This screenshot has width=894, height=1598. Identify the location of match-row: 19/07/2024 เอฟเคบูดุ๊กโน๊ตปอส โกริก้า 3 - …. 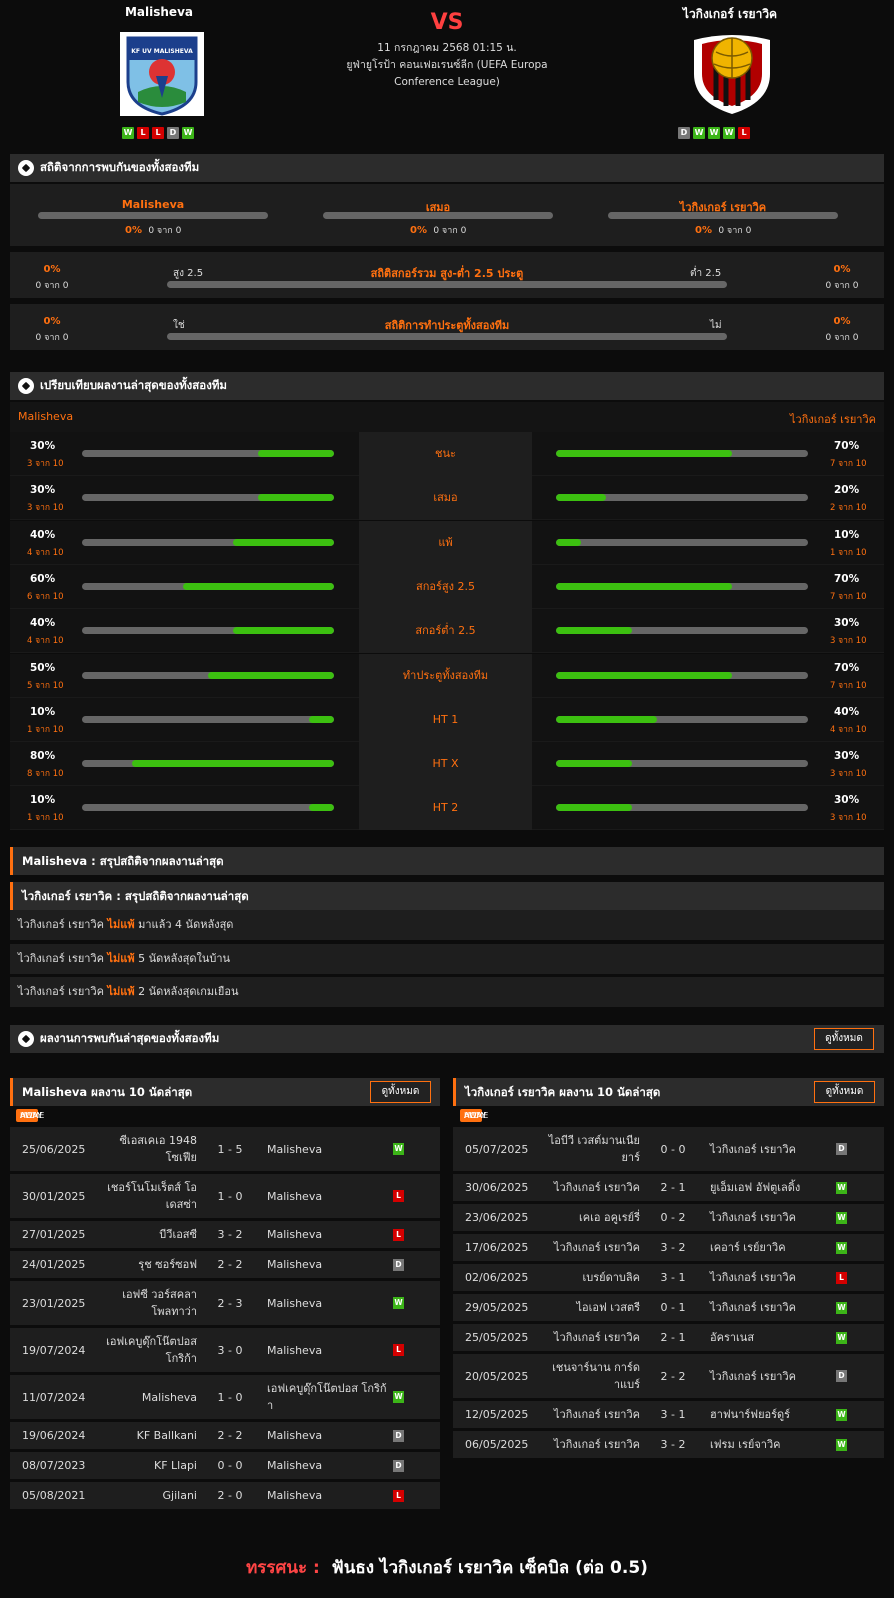
(225, 1350).